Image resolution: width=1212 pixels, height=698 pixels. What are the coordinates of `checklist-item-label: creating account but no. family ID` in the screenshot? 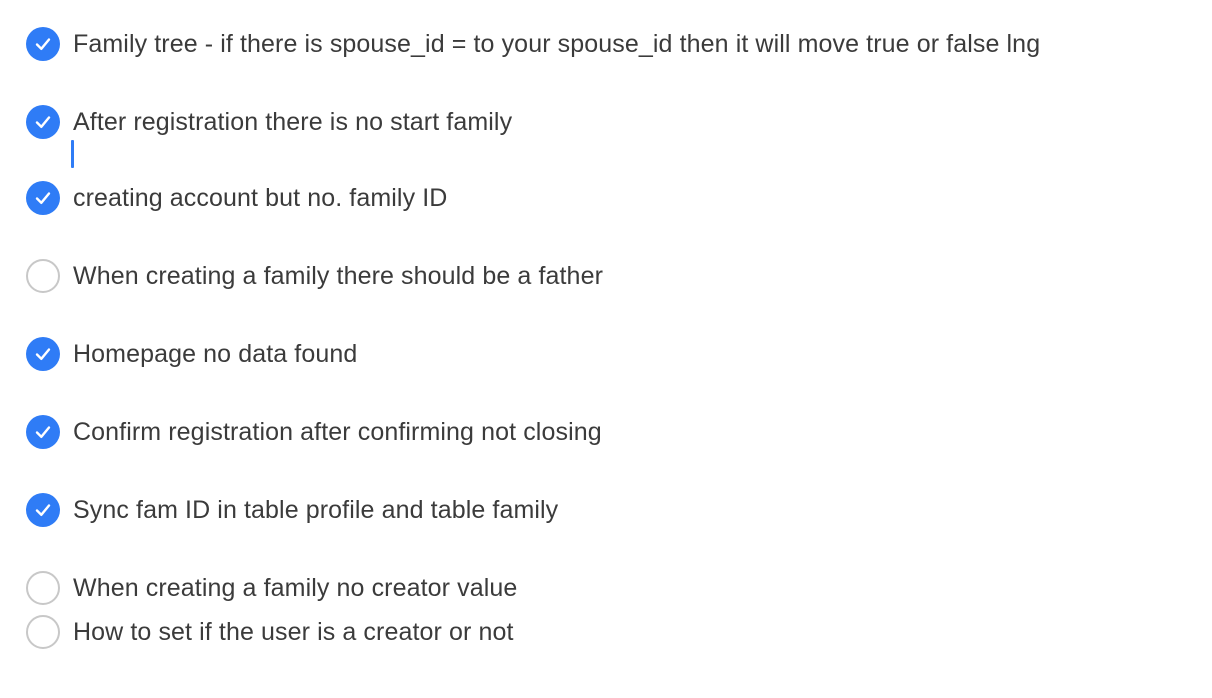 It's located at (260, 198).